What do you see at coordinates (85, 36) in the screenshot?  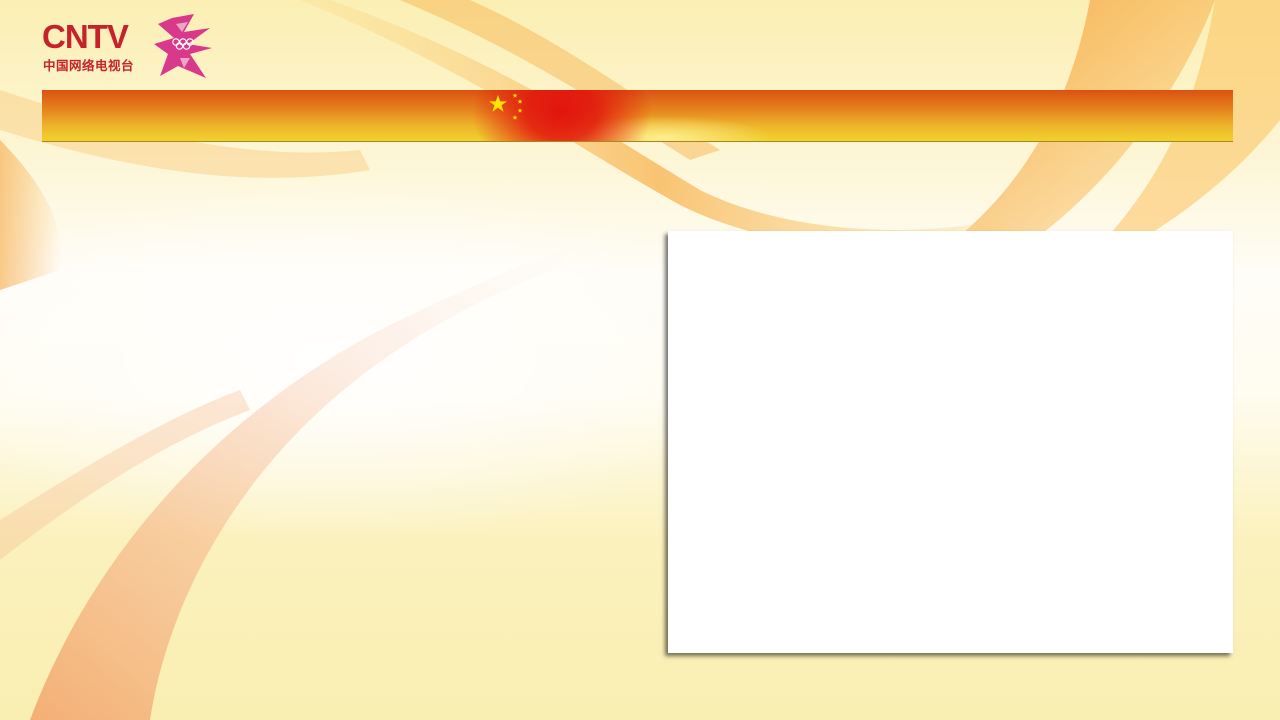 I see `logo-brand-text: CNTV` at bounding box center [85, 36].